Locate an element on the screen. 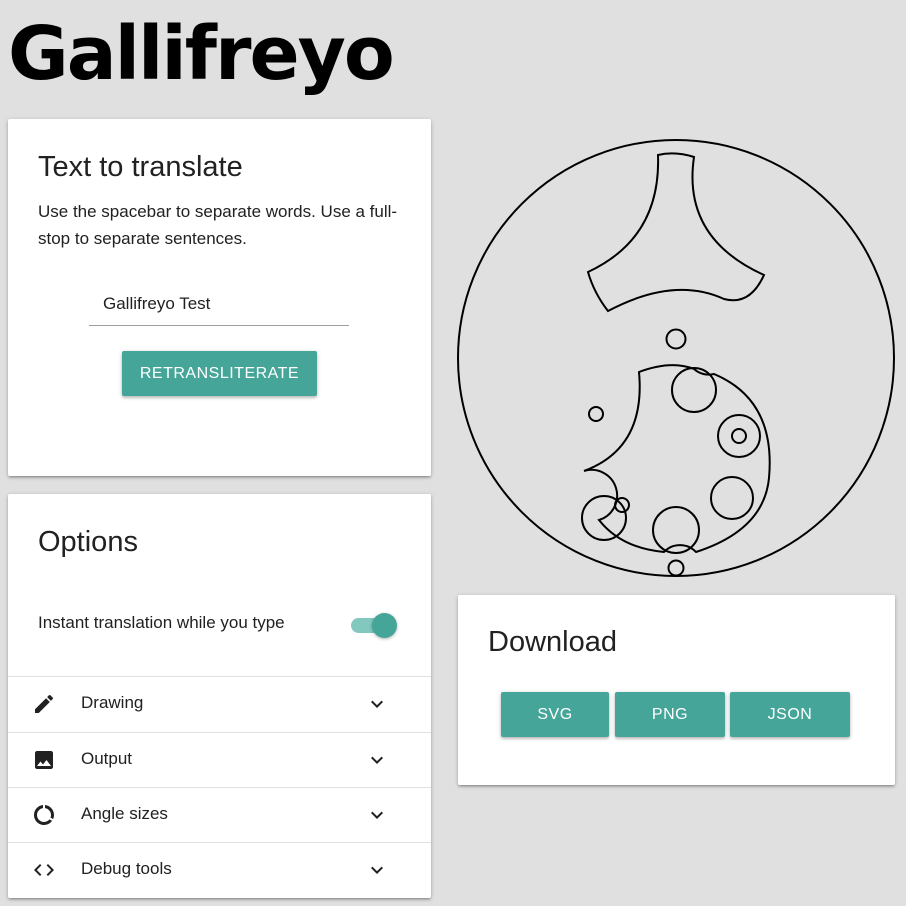 The image size is (906, 906). pencil-icon is located at coordinates (44, 704).